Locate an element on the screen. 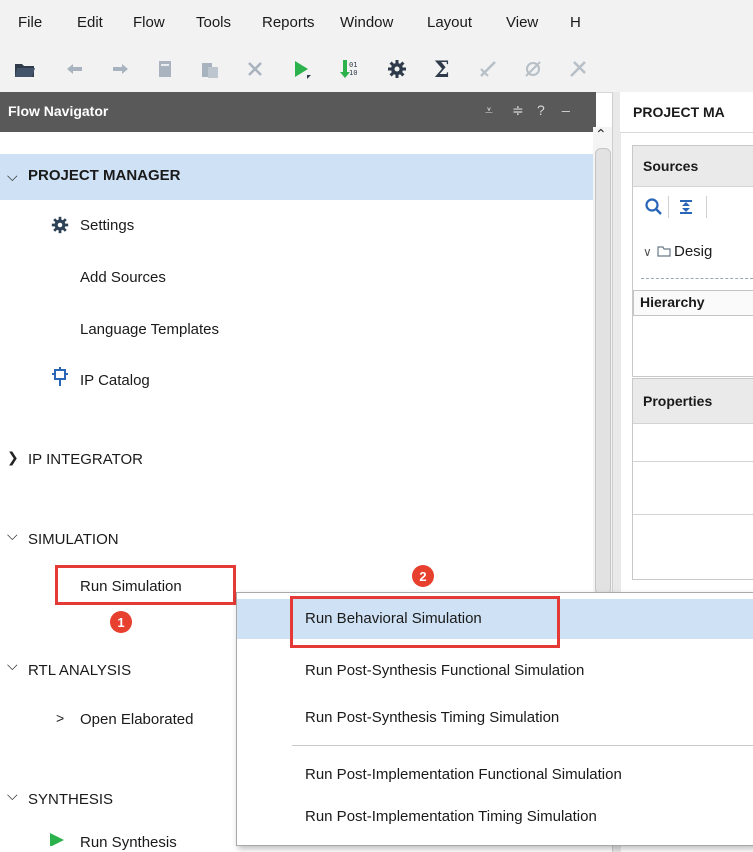  open-folder-icon is located at coordinates (25, 69).